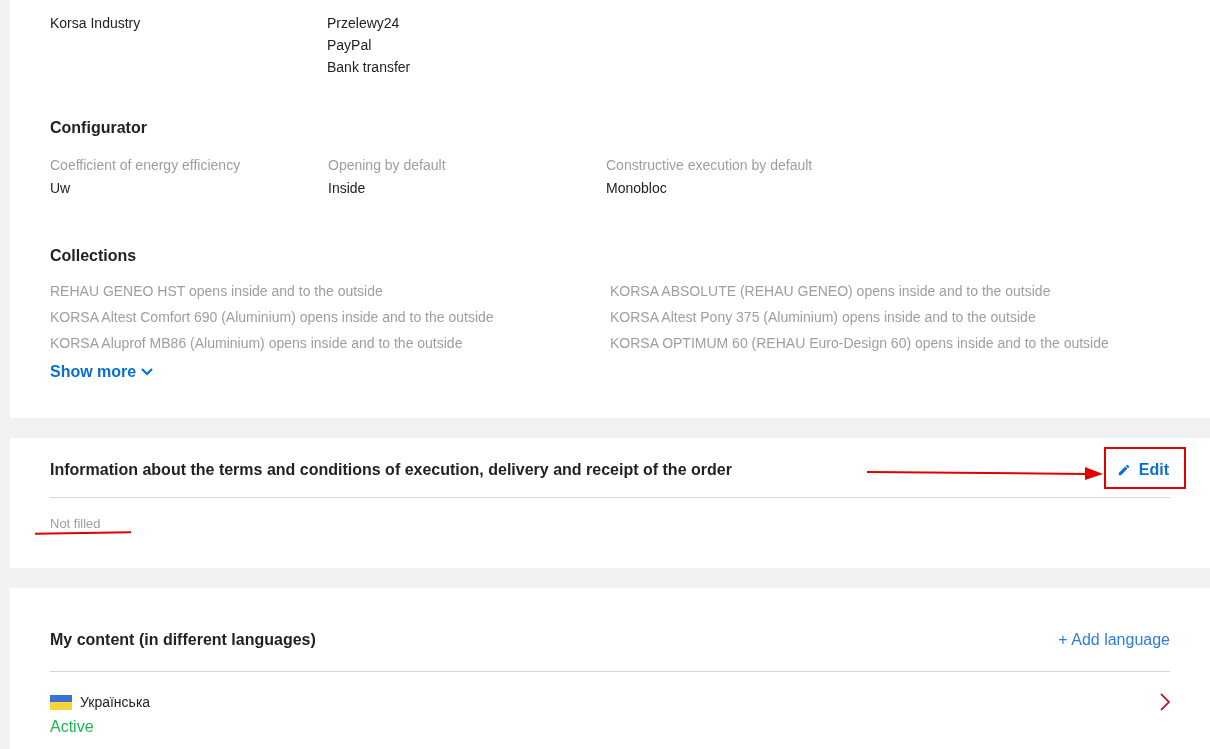 Image resolution: width=1210 pixels, height=749 pixels. What do you see at coordinates (364, 23) in the screenshot?
I see `payment-method: Przelewy24` at bounding box center [364, 23].